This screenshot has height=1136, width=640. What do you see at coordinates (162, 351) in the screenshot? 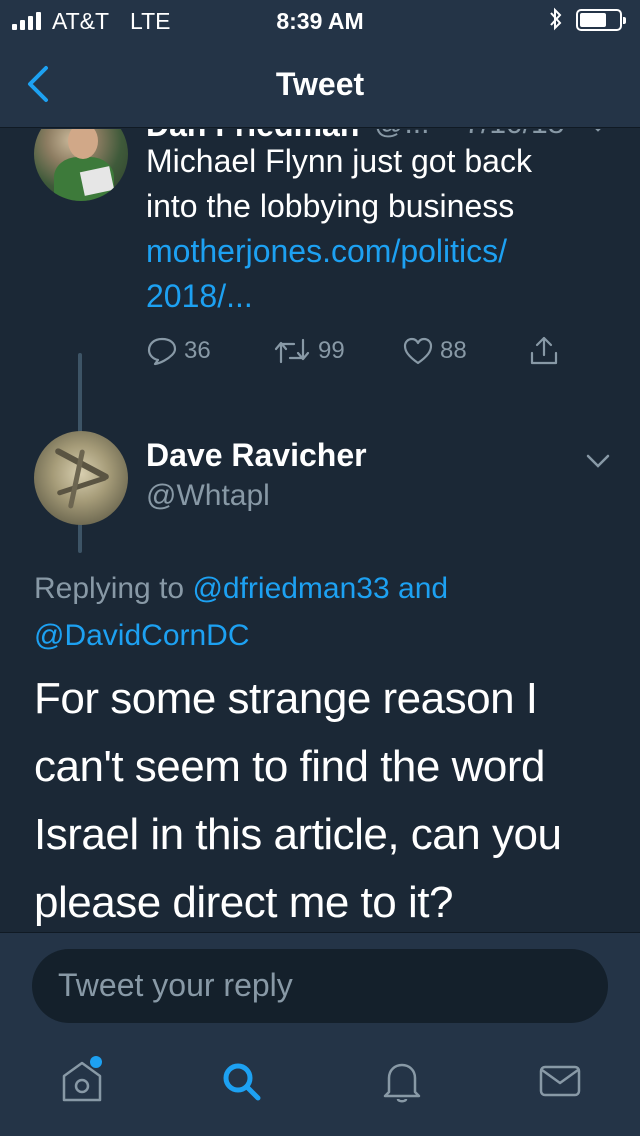
I see `reply-icon` at bounding box center [162, 351].